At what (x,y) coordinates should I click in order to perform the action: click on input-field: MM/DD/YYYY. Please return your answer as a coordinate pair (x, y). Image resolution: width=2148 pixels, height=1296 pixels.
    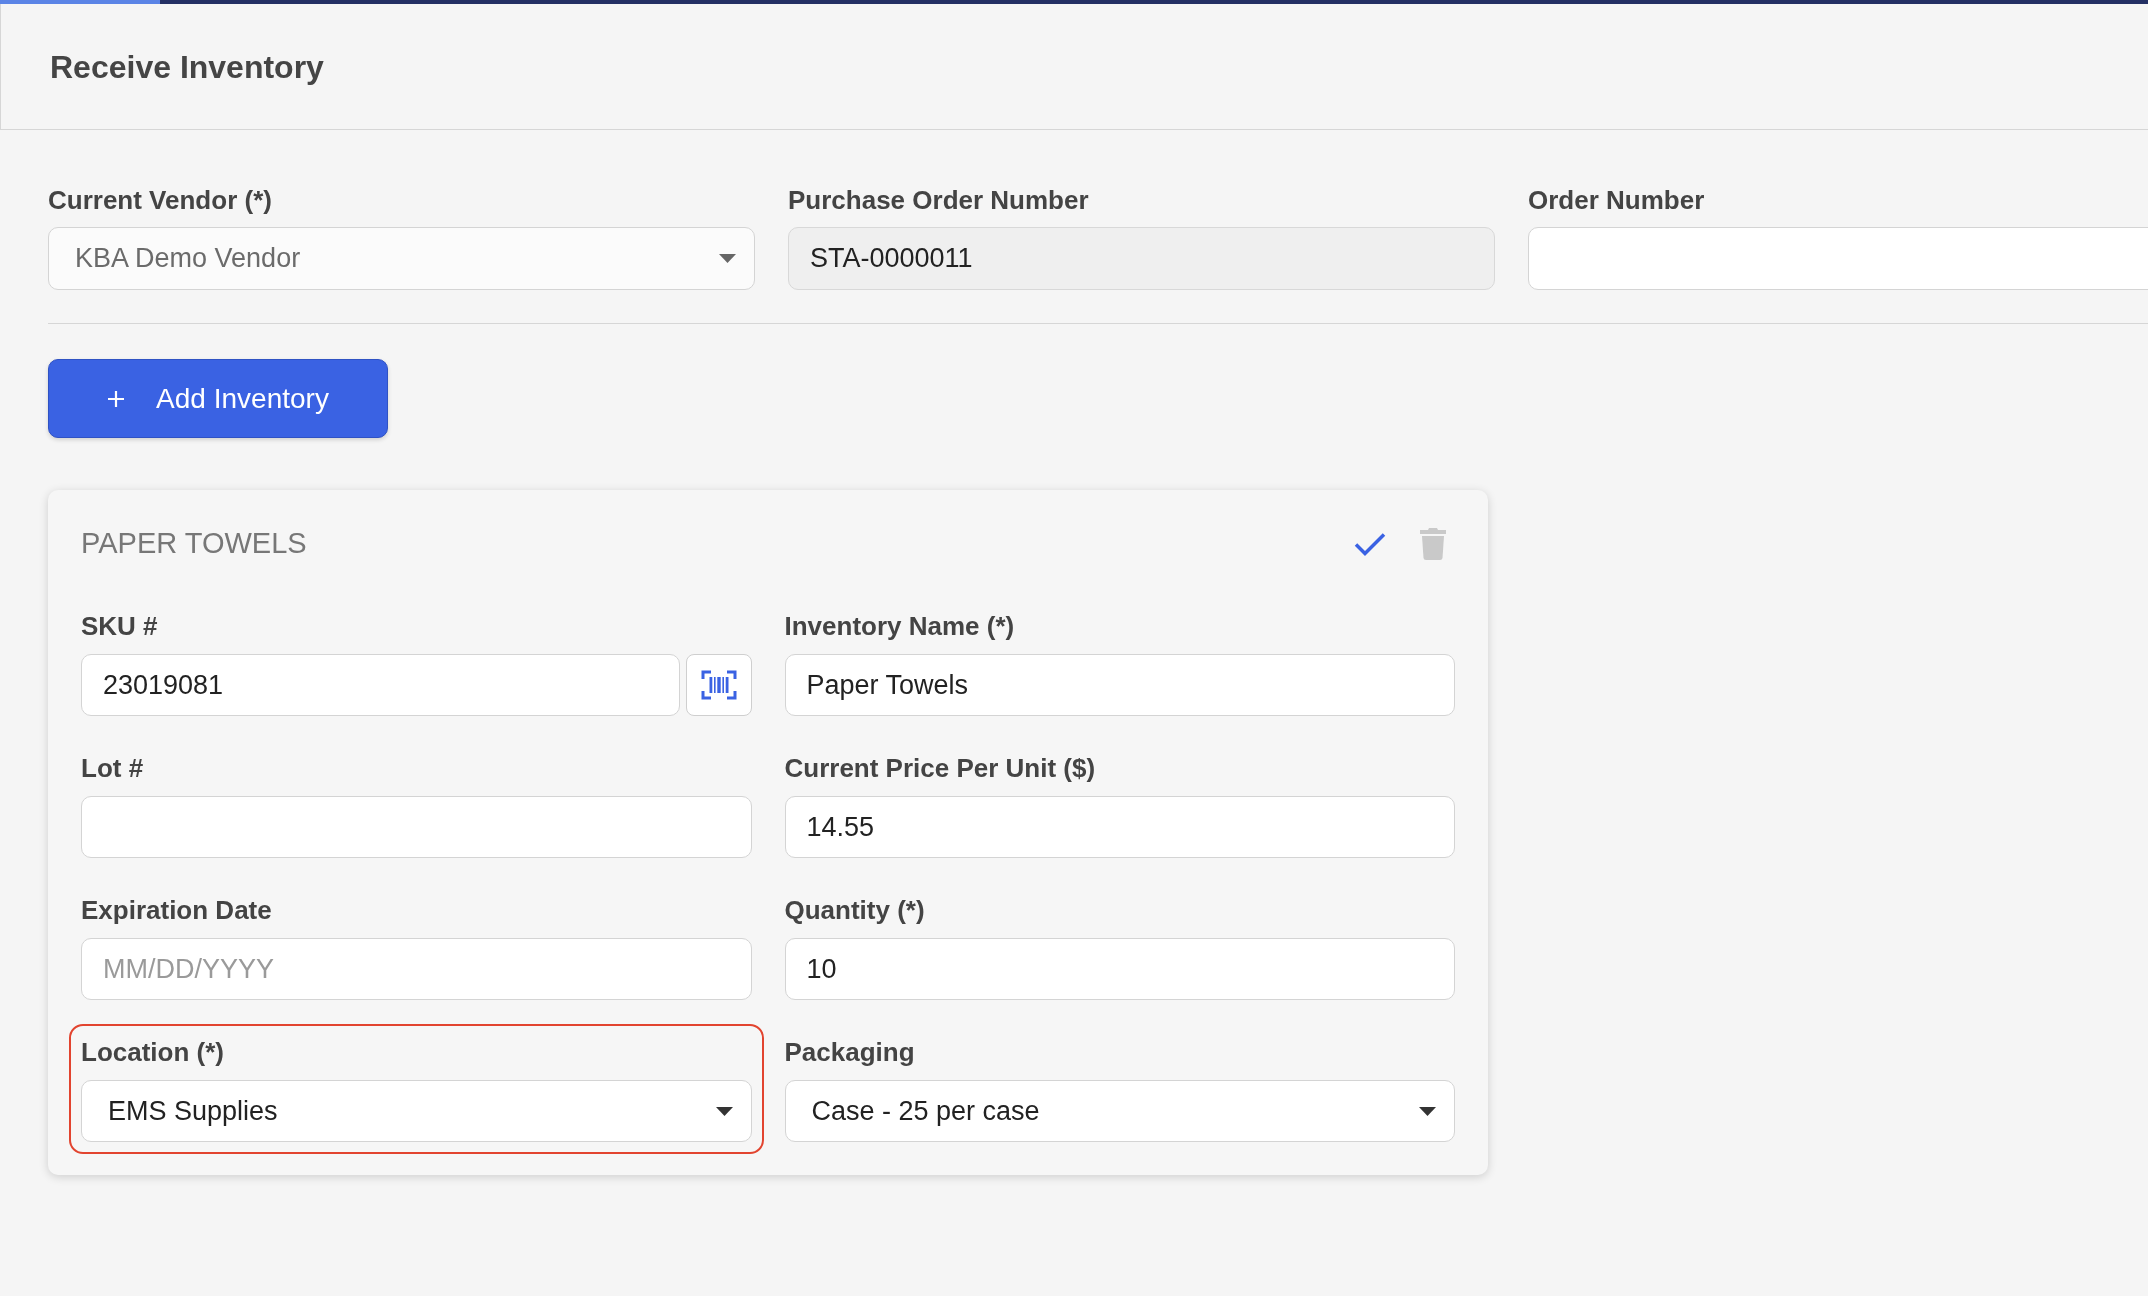
    Looking at the image, I should click on (416, 969).